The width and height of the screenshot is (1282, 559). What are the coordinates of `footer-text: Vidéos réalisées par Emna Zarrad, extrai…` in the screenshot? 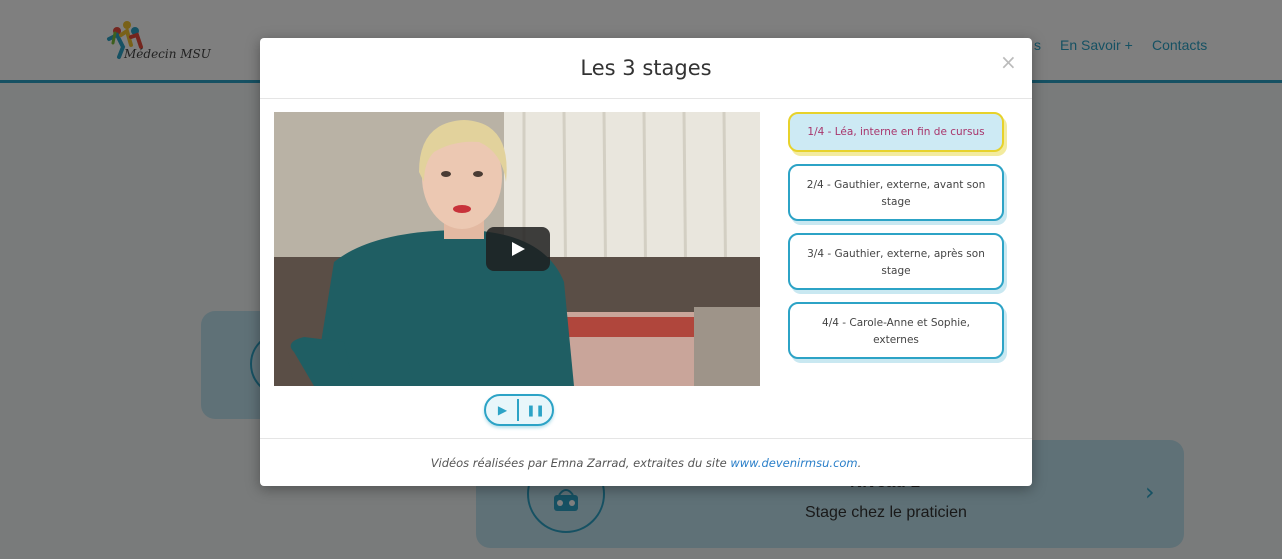 It's located at (580, 463).